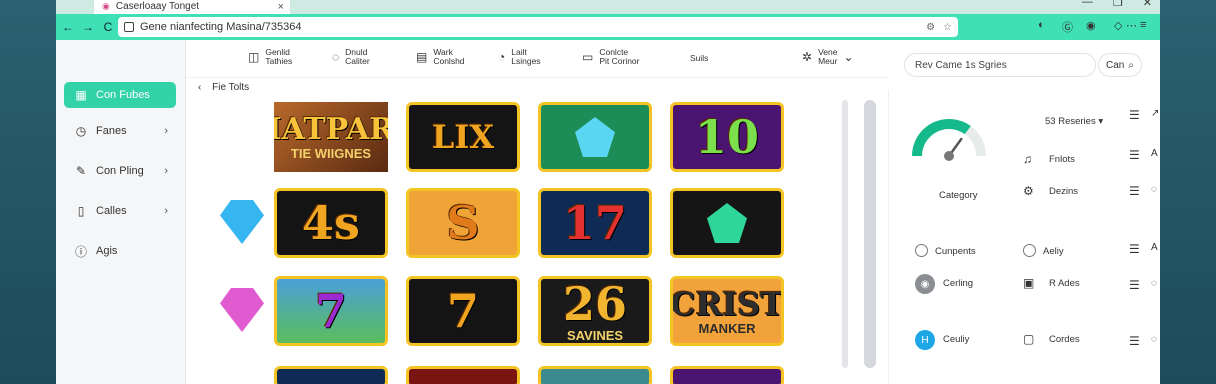  I want to click on sidebar-item-con-fubes: ▦ Con Fubes, so click(120, 95).